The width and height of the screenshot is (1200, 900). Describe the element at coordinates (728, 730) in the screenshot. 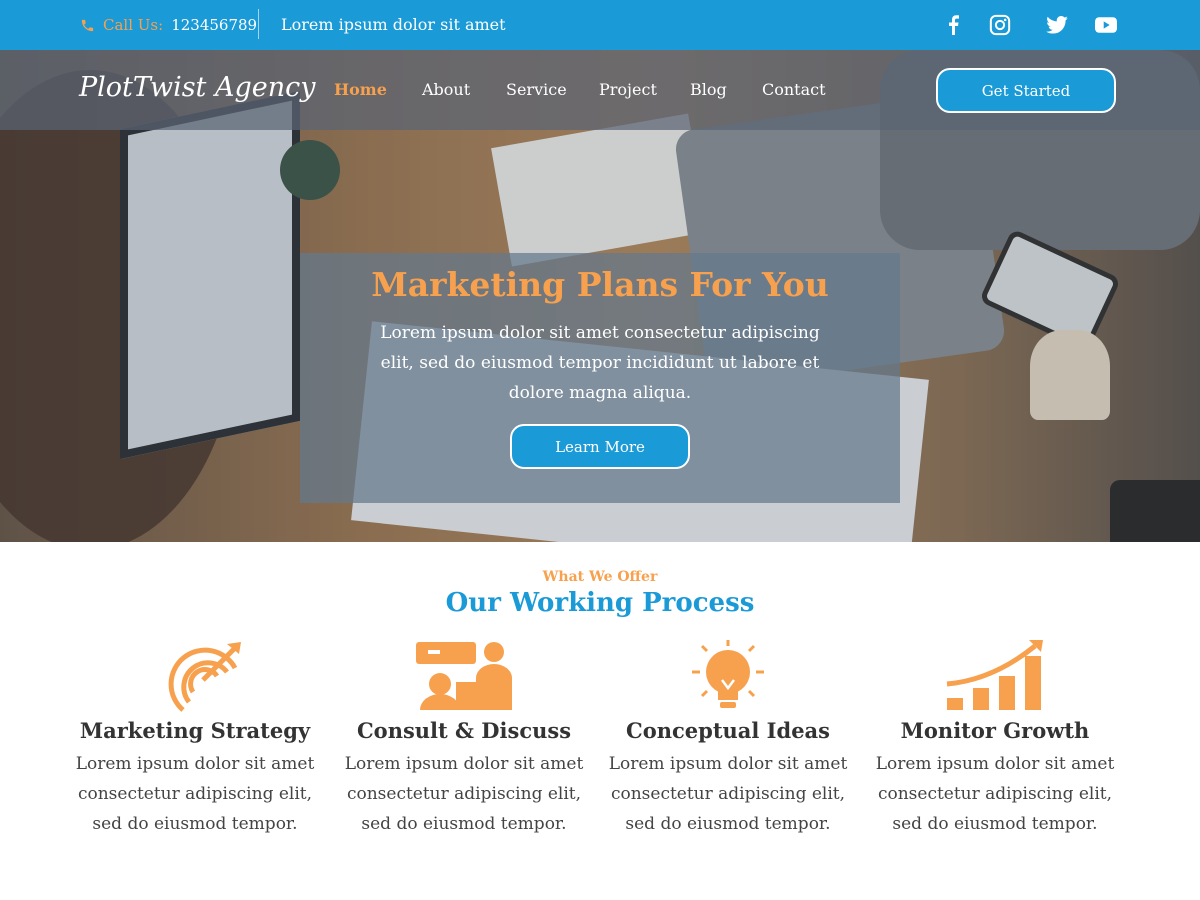

I see `feature-title: Conceptual Ideas` at that location.